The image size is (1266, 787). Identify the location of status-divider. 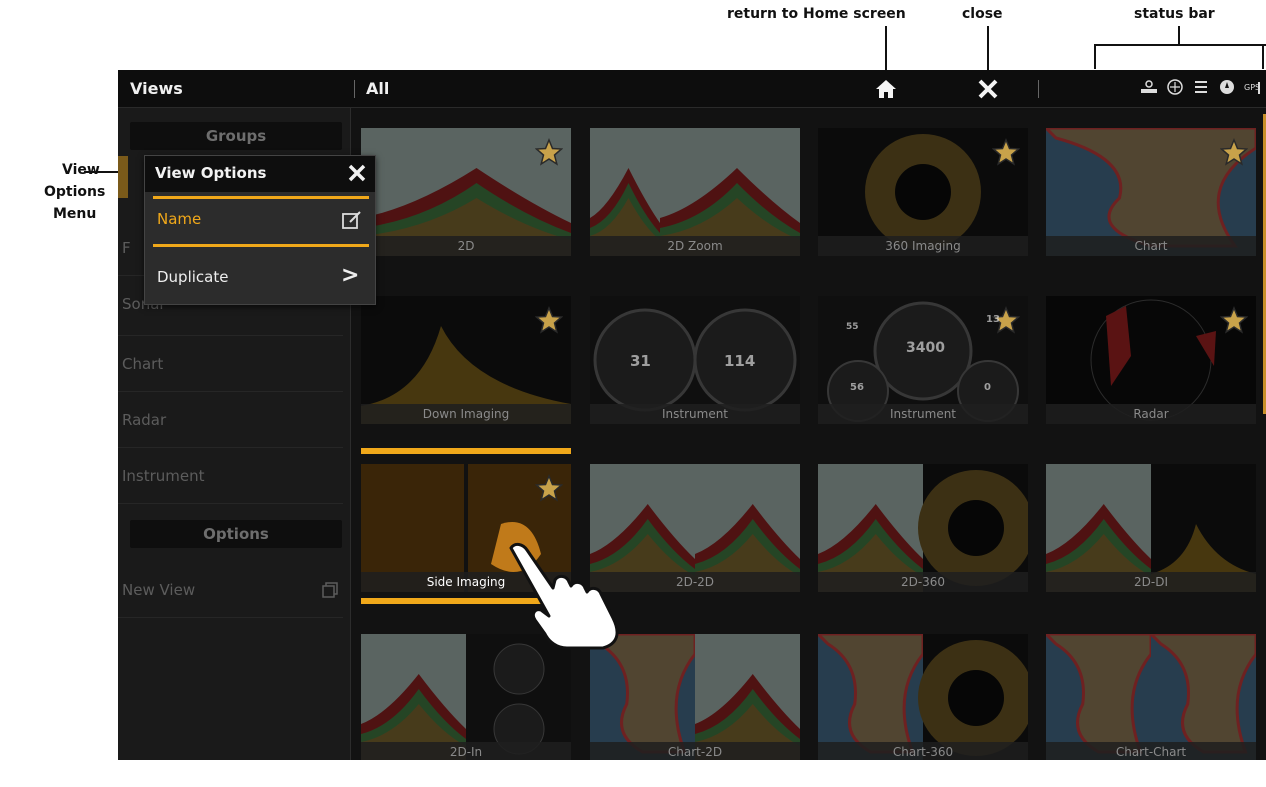
(1038, 89).